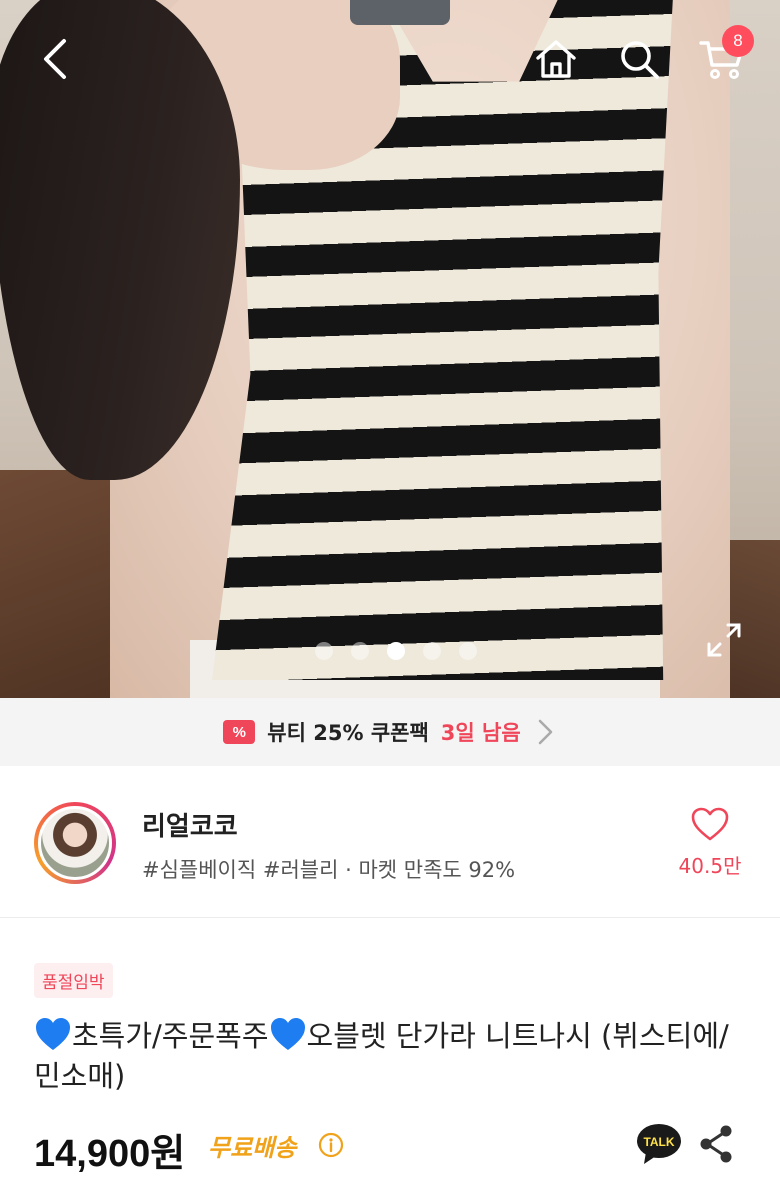 Image resolution: width=780 pixels, height=1200 pixels. Describe the element at coordinates (396, 651) in the screenshot. I see `gallery-dot-active` at that location.